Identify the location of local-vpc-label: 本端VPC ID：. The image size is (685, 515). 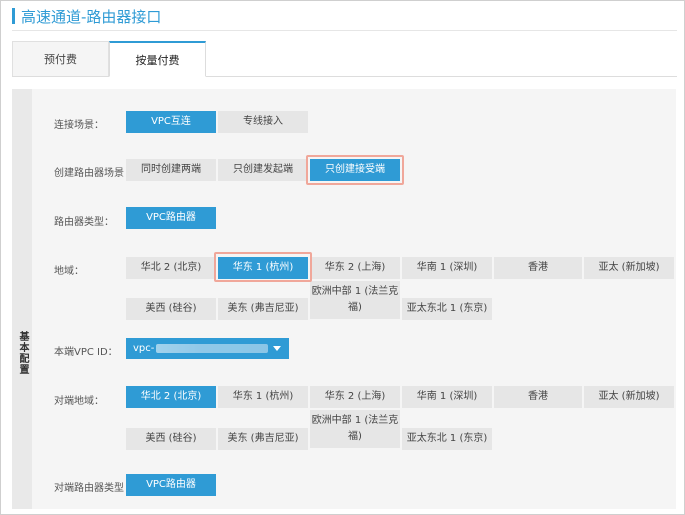
(86, 352).